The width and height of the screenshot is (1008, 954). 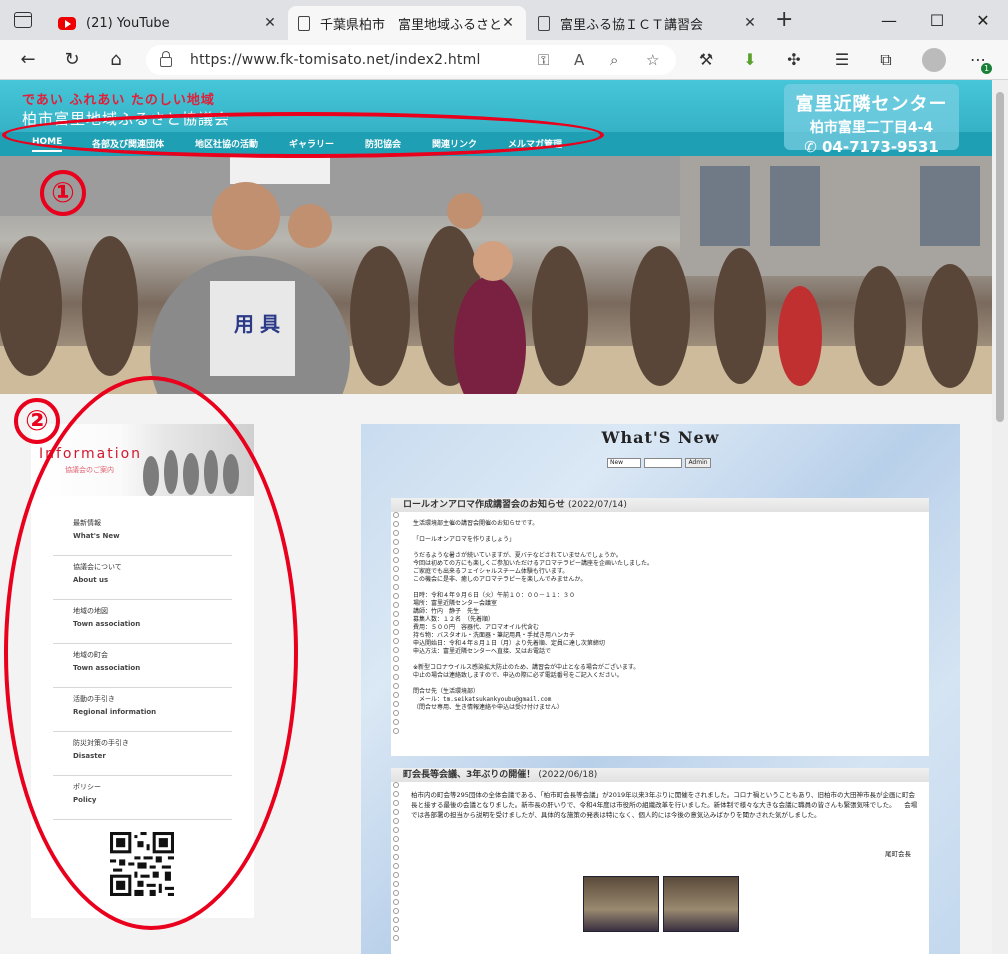 What do you see at coordinates (663, 463) in the screenshot?
I see `admin-password-input` at bounding box center [663, 463].